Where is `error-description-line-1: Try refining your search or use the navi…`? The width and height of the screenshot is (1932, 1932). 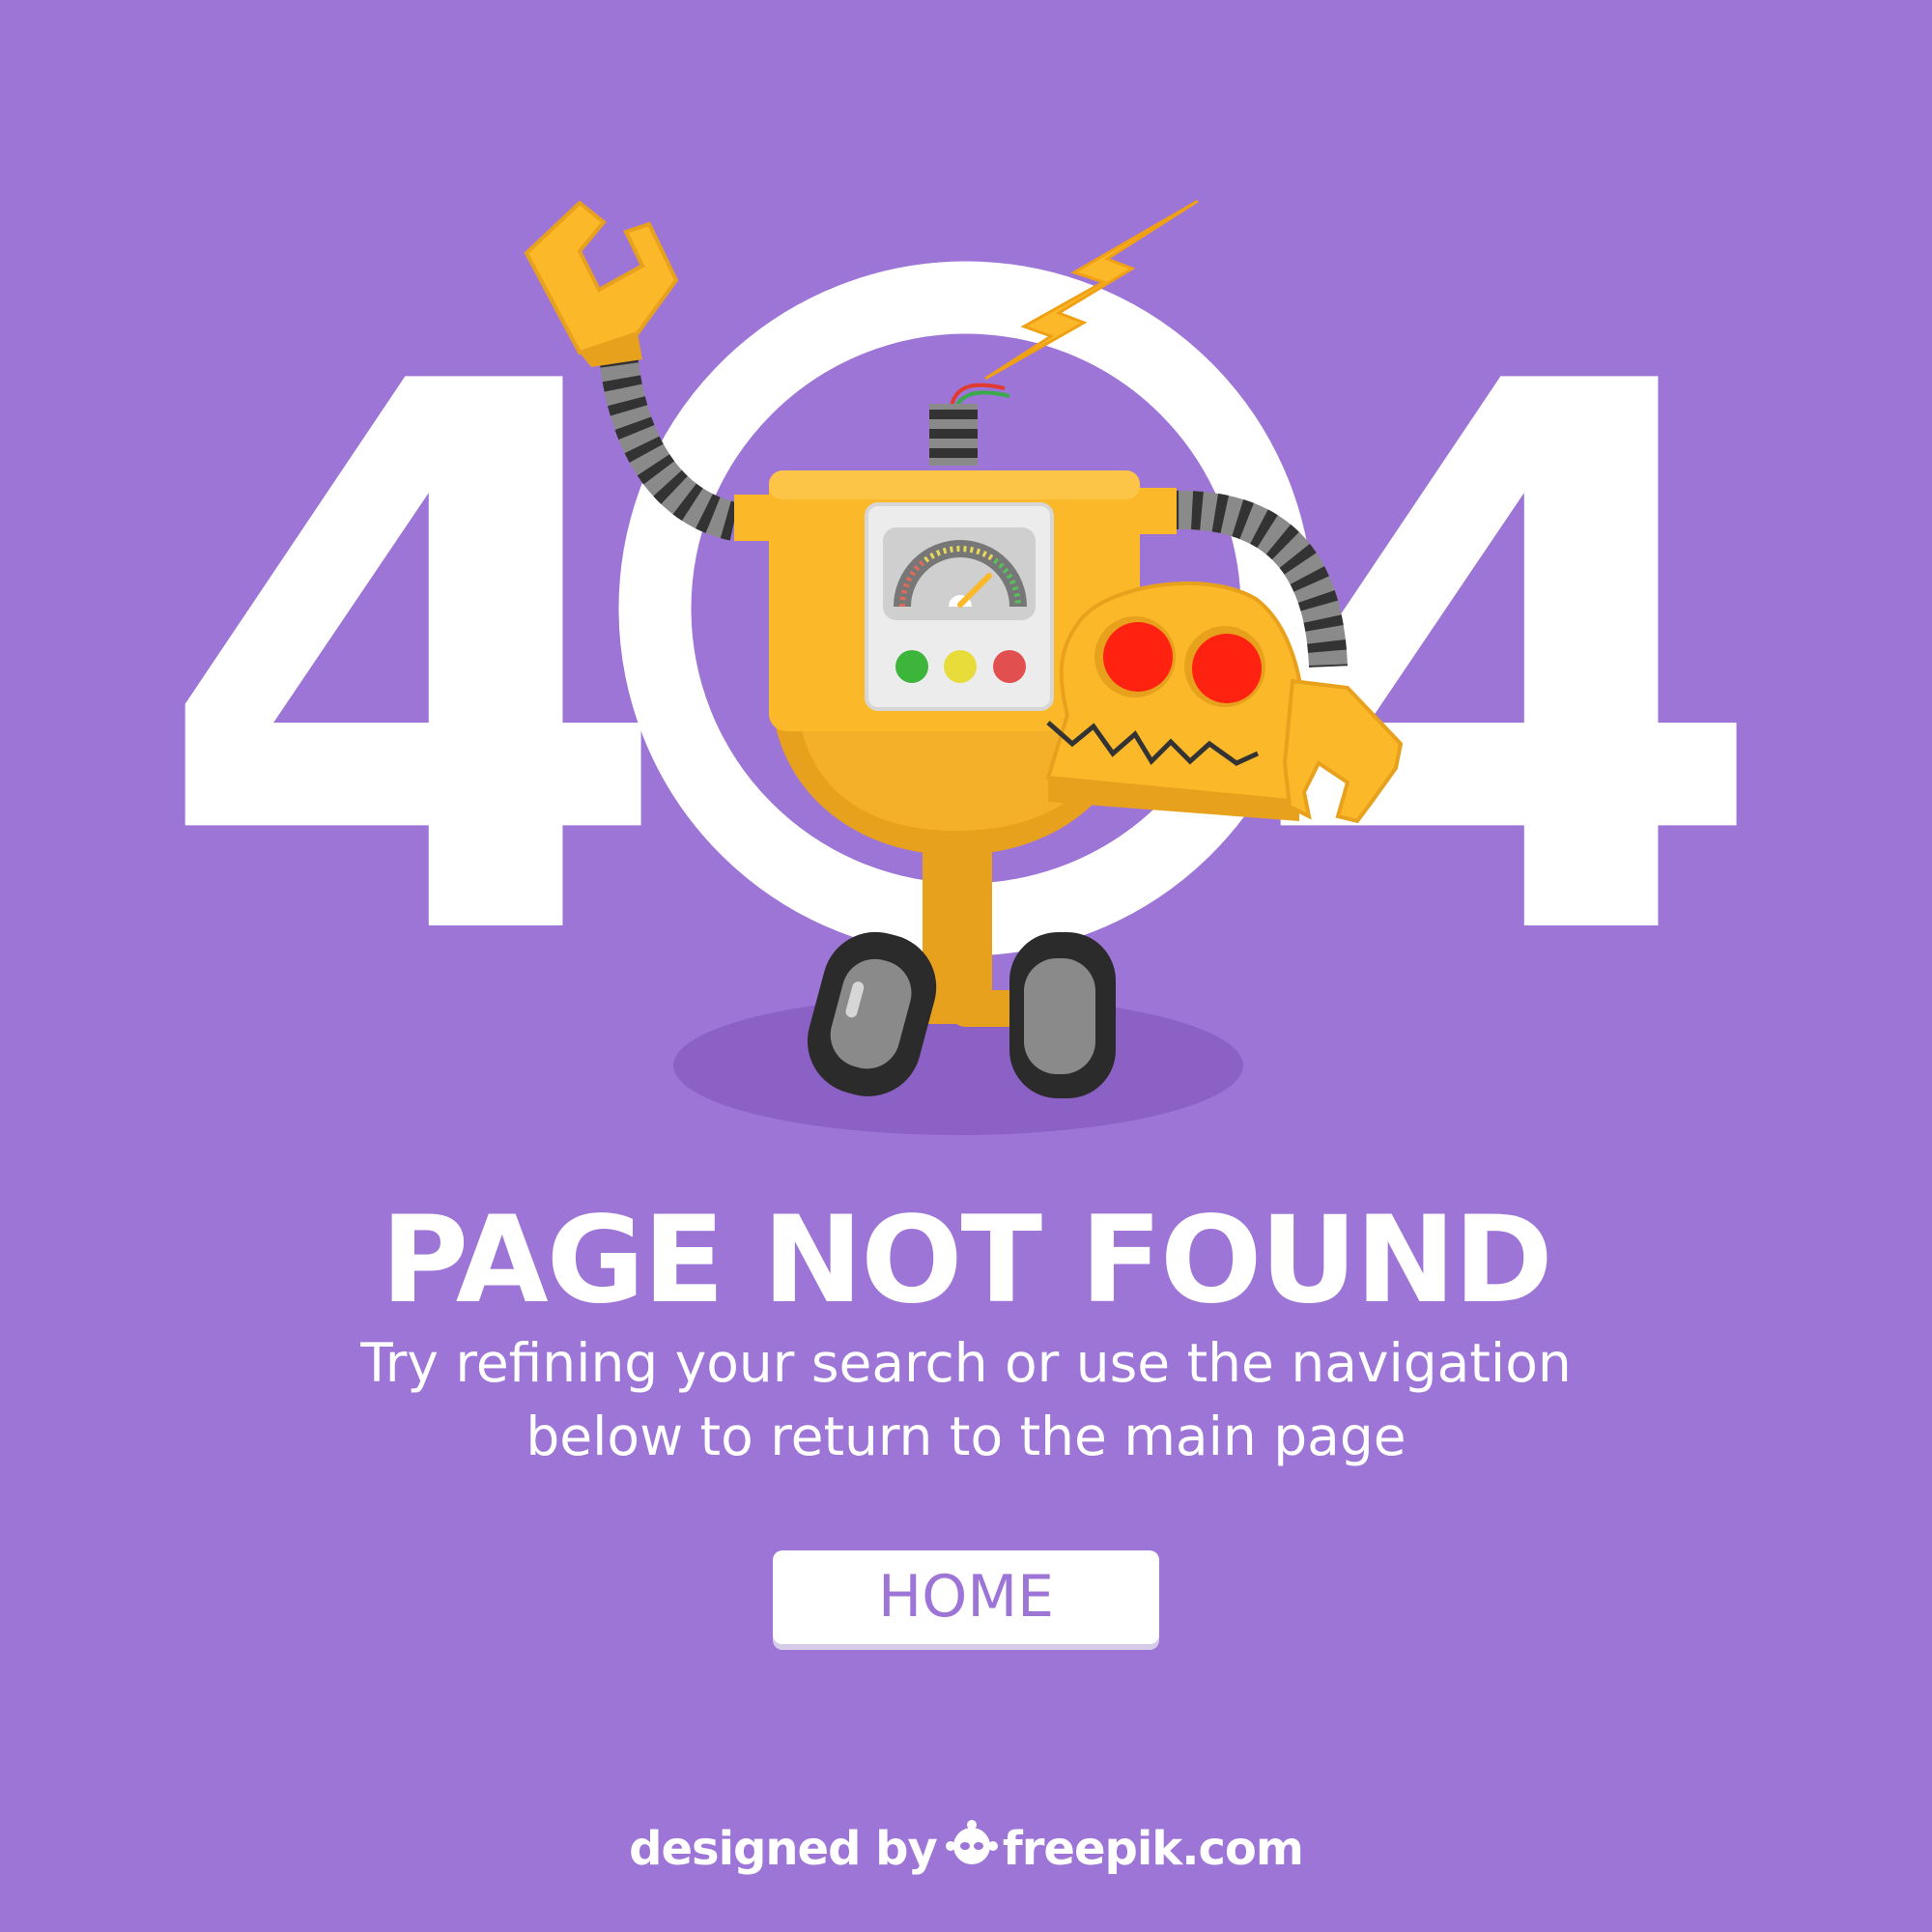 error-description-line-1: Try refining your search or use the navi… is located at coordinates (966, 1363).